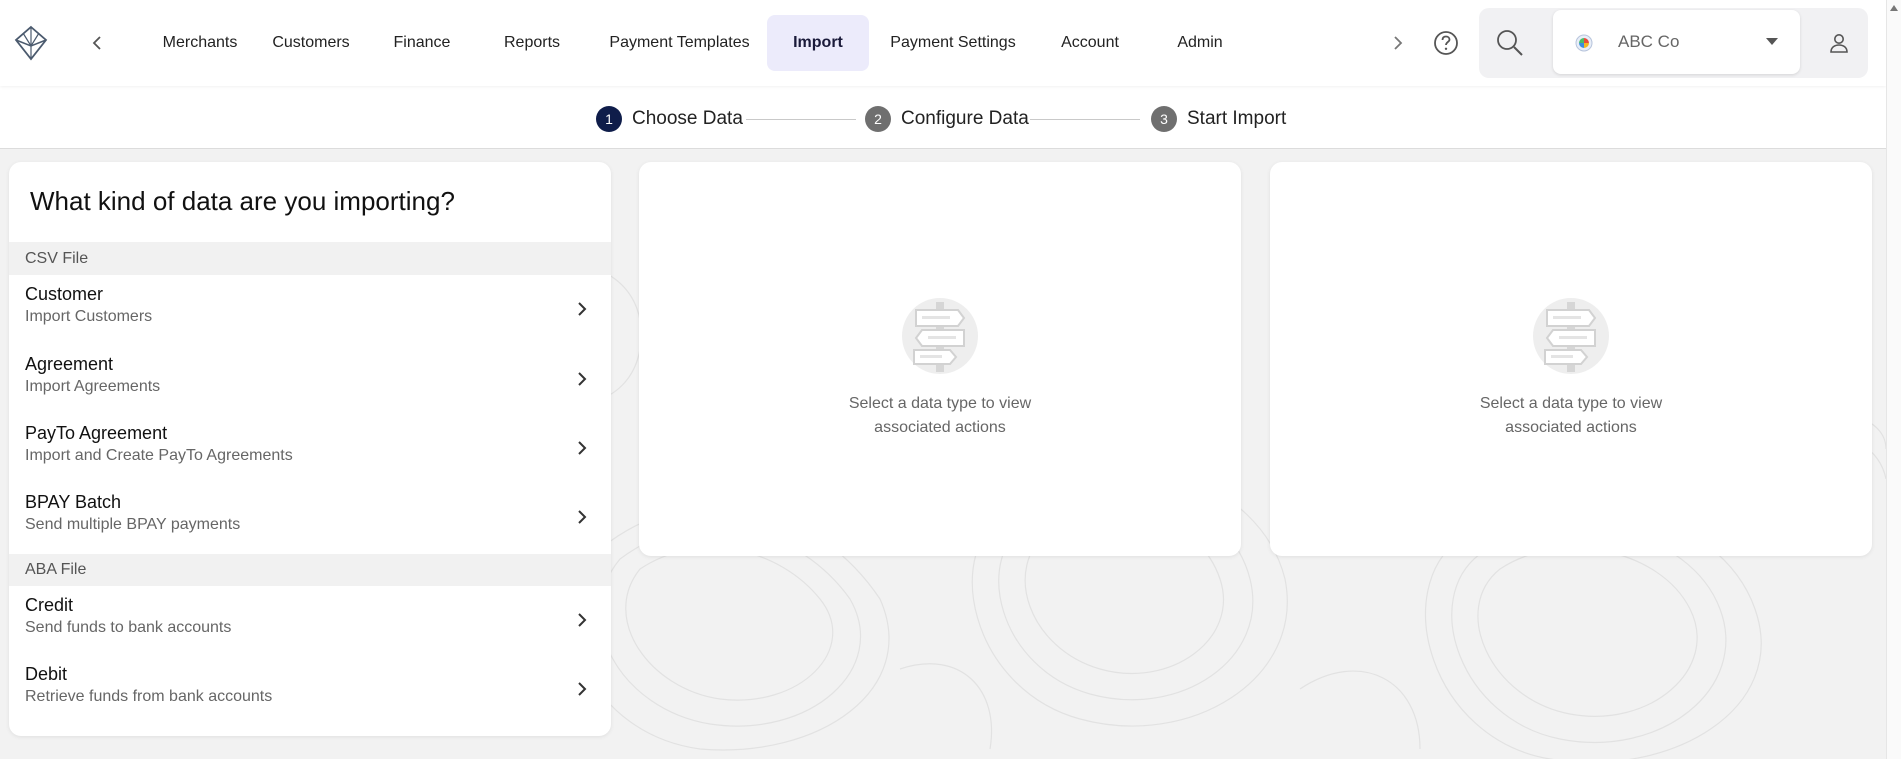 This screenshot has height=759, width=1901. Describe the element at coordinates (93, 386) in the screenshot. I see `item-subtitle: Import Agreements` at that location.